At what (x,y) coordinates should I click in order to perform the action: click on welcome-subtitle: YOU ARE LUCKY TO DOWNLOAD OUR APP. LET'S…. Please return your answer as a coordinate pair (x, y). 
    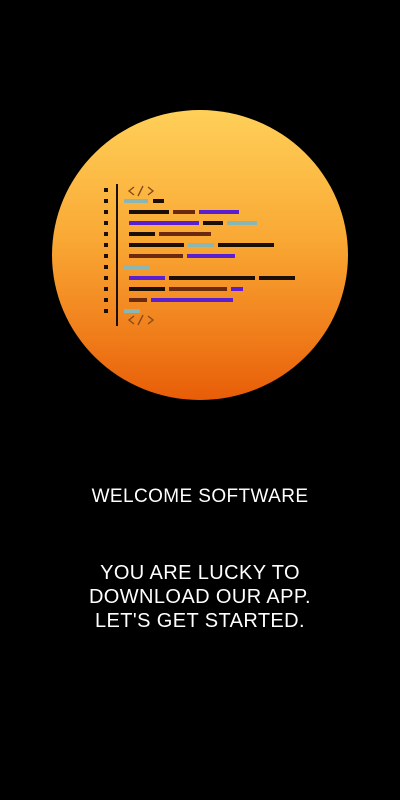
    Looking at the image, I should click on (200, 597).